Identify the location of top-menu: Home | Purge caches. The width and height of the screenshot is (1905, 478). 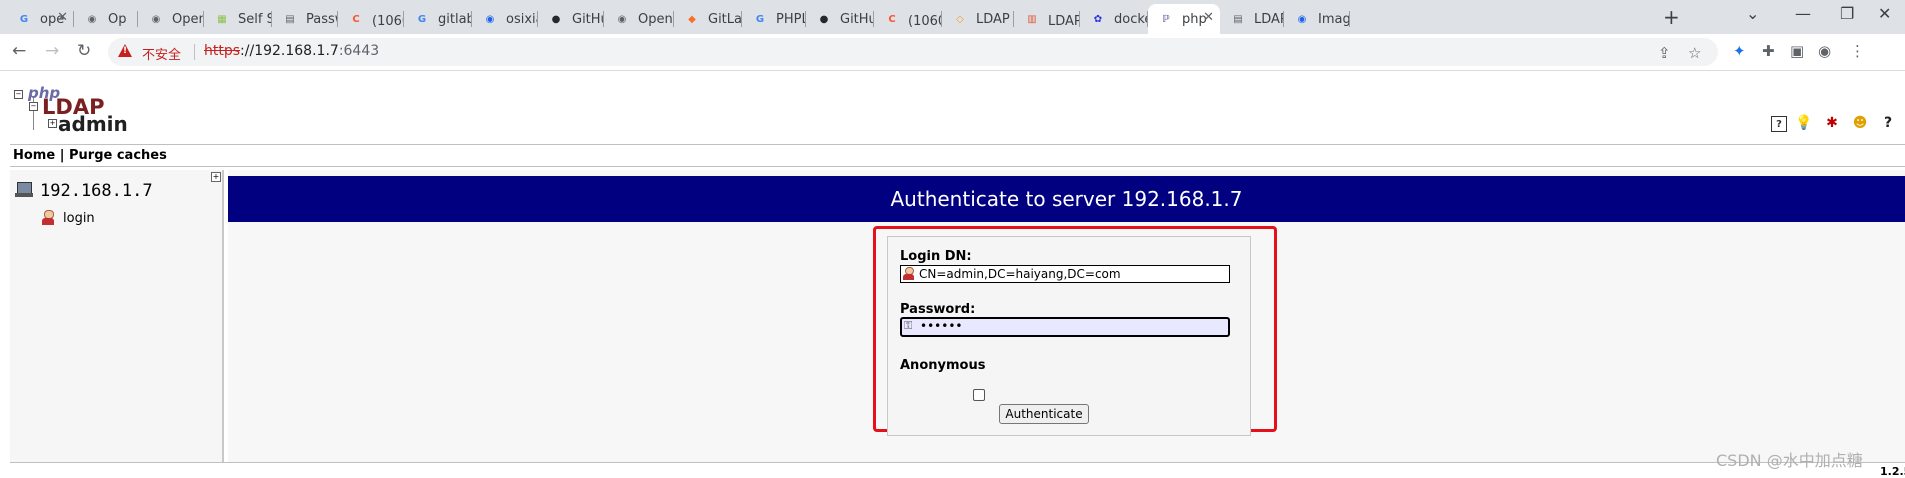
(90, 155).